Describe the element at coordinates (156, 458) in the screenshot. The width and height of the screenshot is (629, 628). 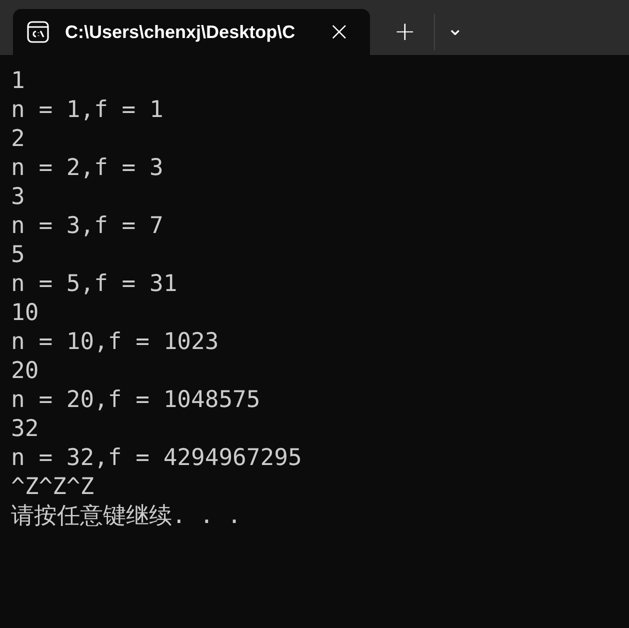
I see `terminal-line: n = 32,f = 4294967295` at that location.